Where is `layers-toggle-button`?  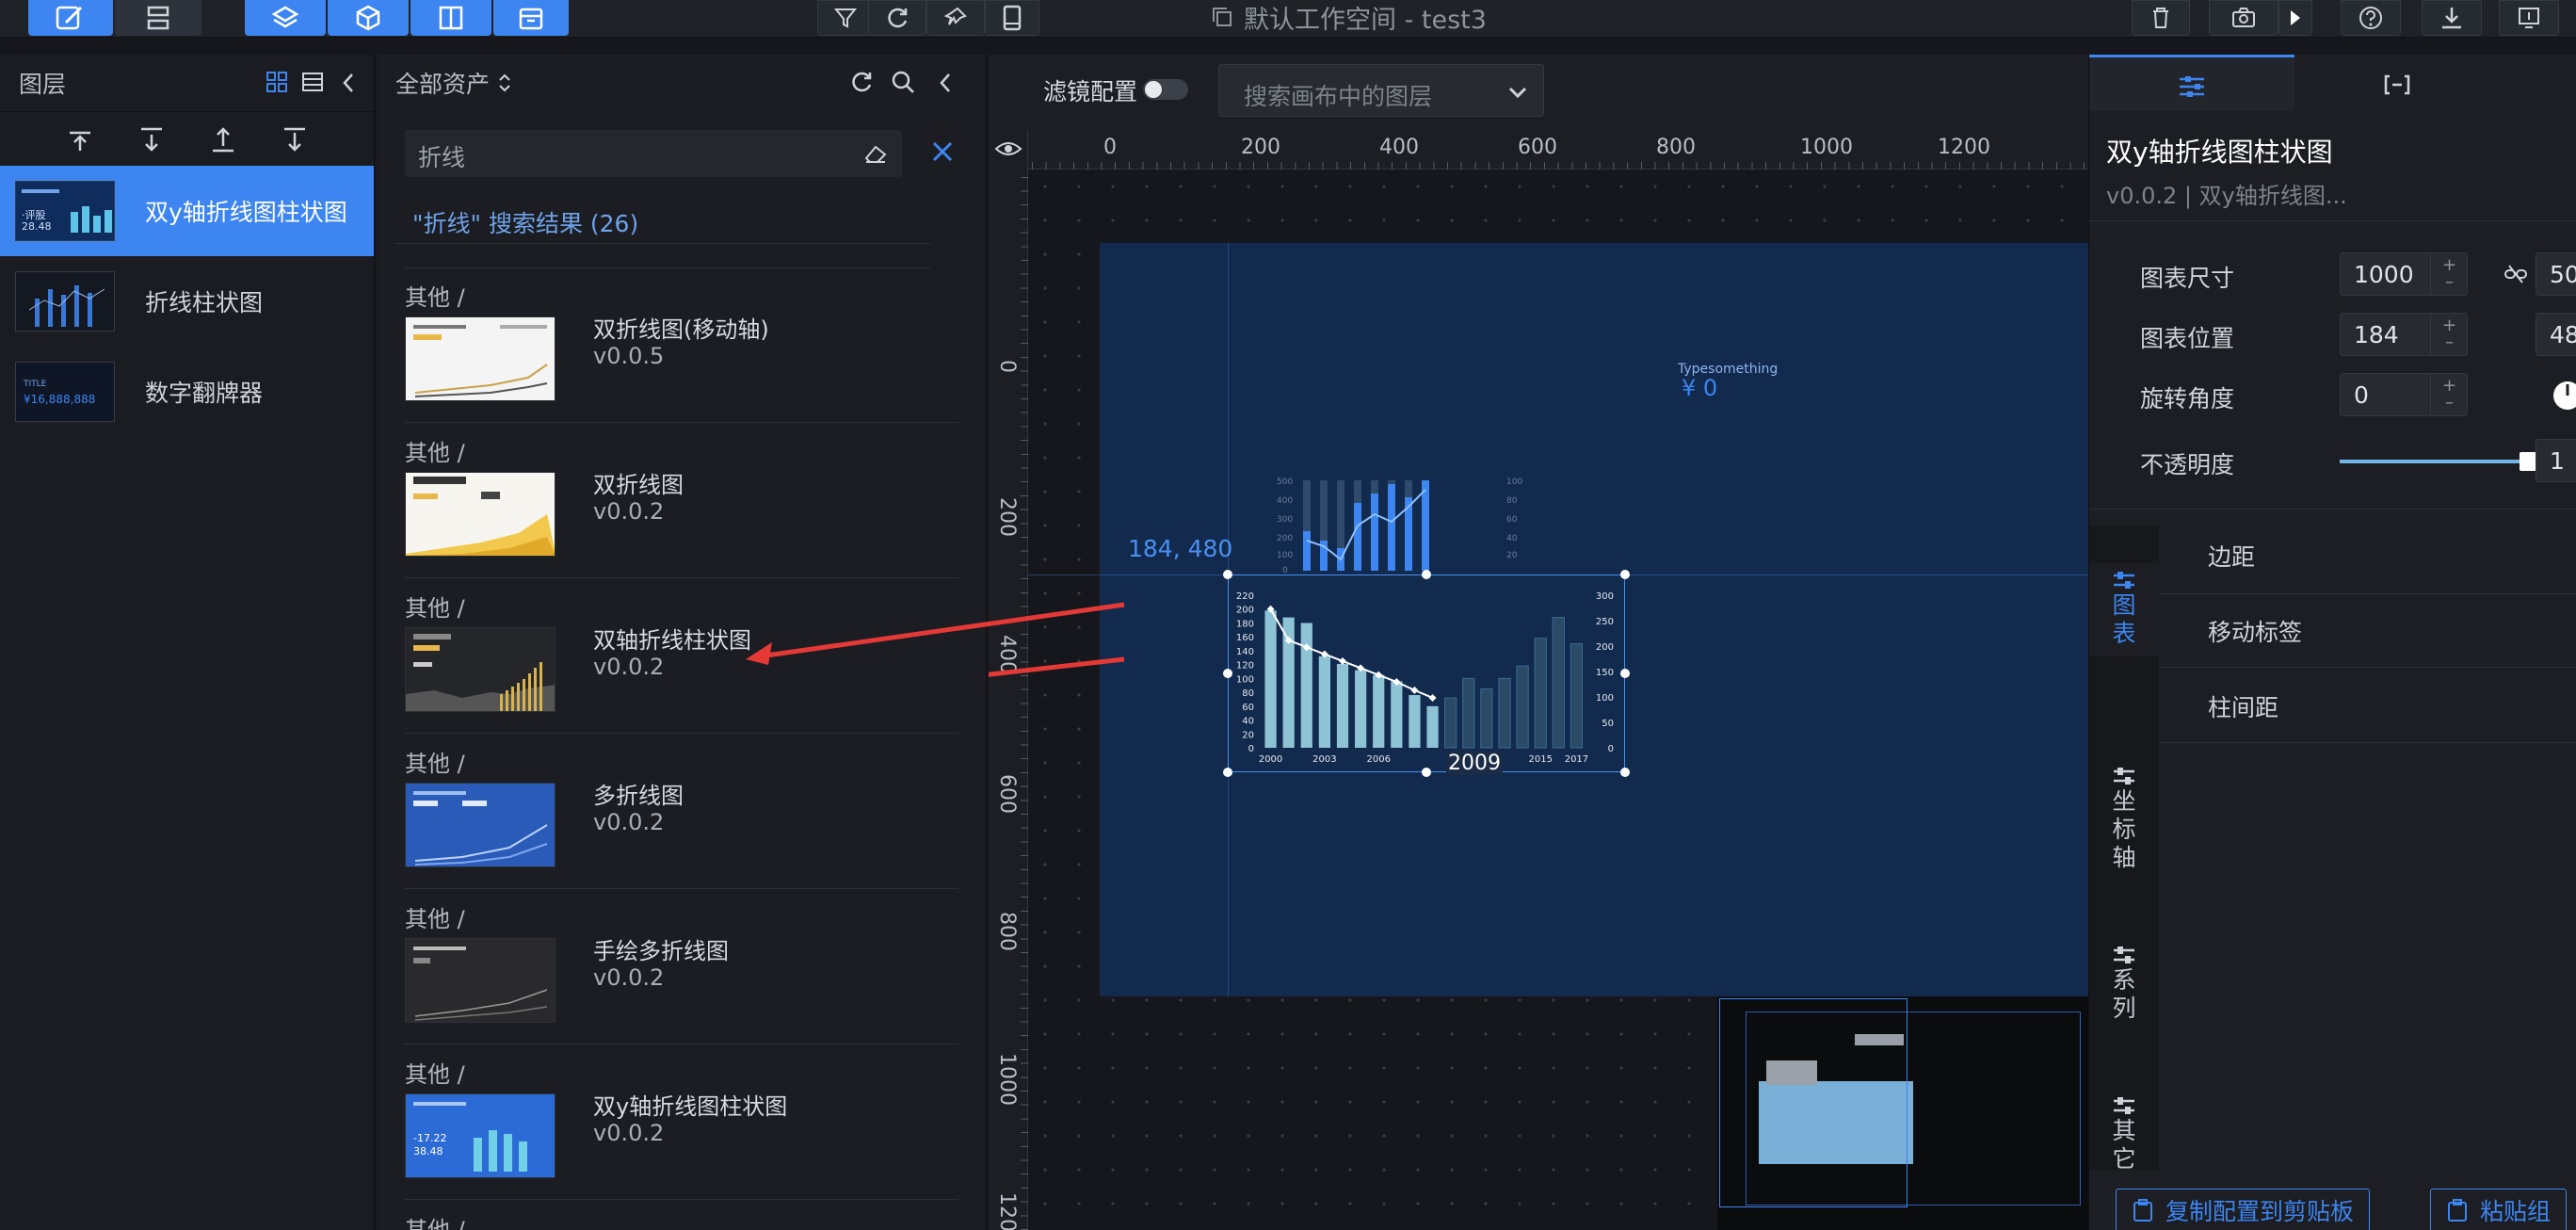
layers-toggle-button is located at coordinates (285, 18).